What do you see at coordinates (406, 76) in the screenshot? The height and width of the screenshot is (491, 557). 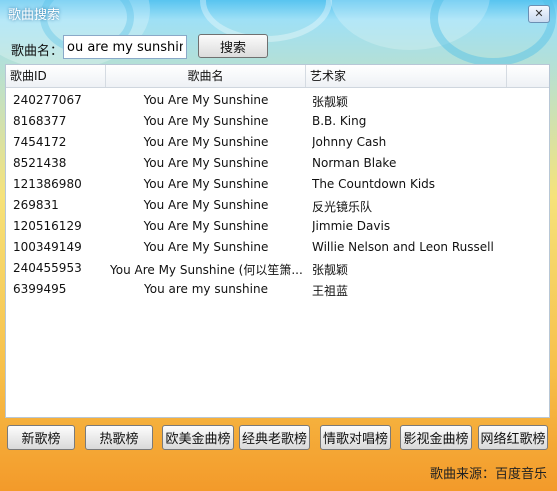 I see `column-header-artist: 艺术家` at bounding box center [406, 76].